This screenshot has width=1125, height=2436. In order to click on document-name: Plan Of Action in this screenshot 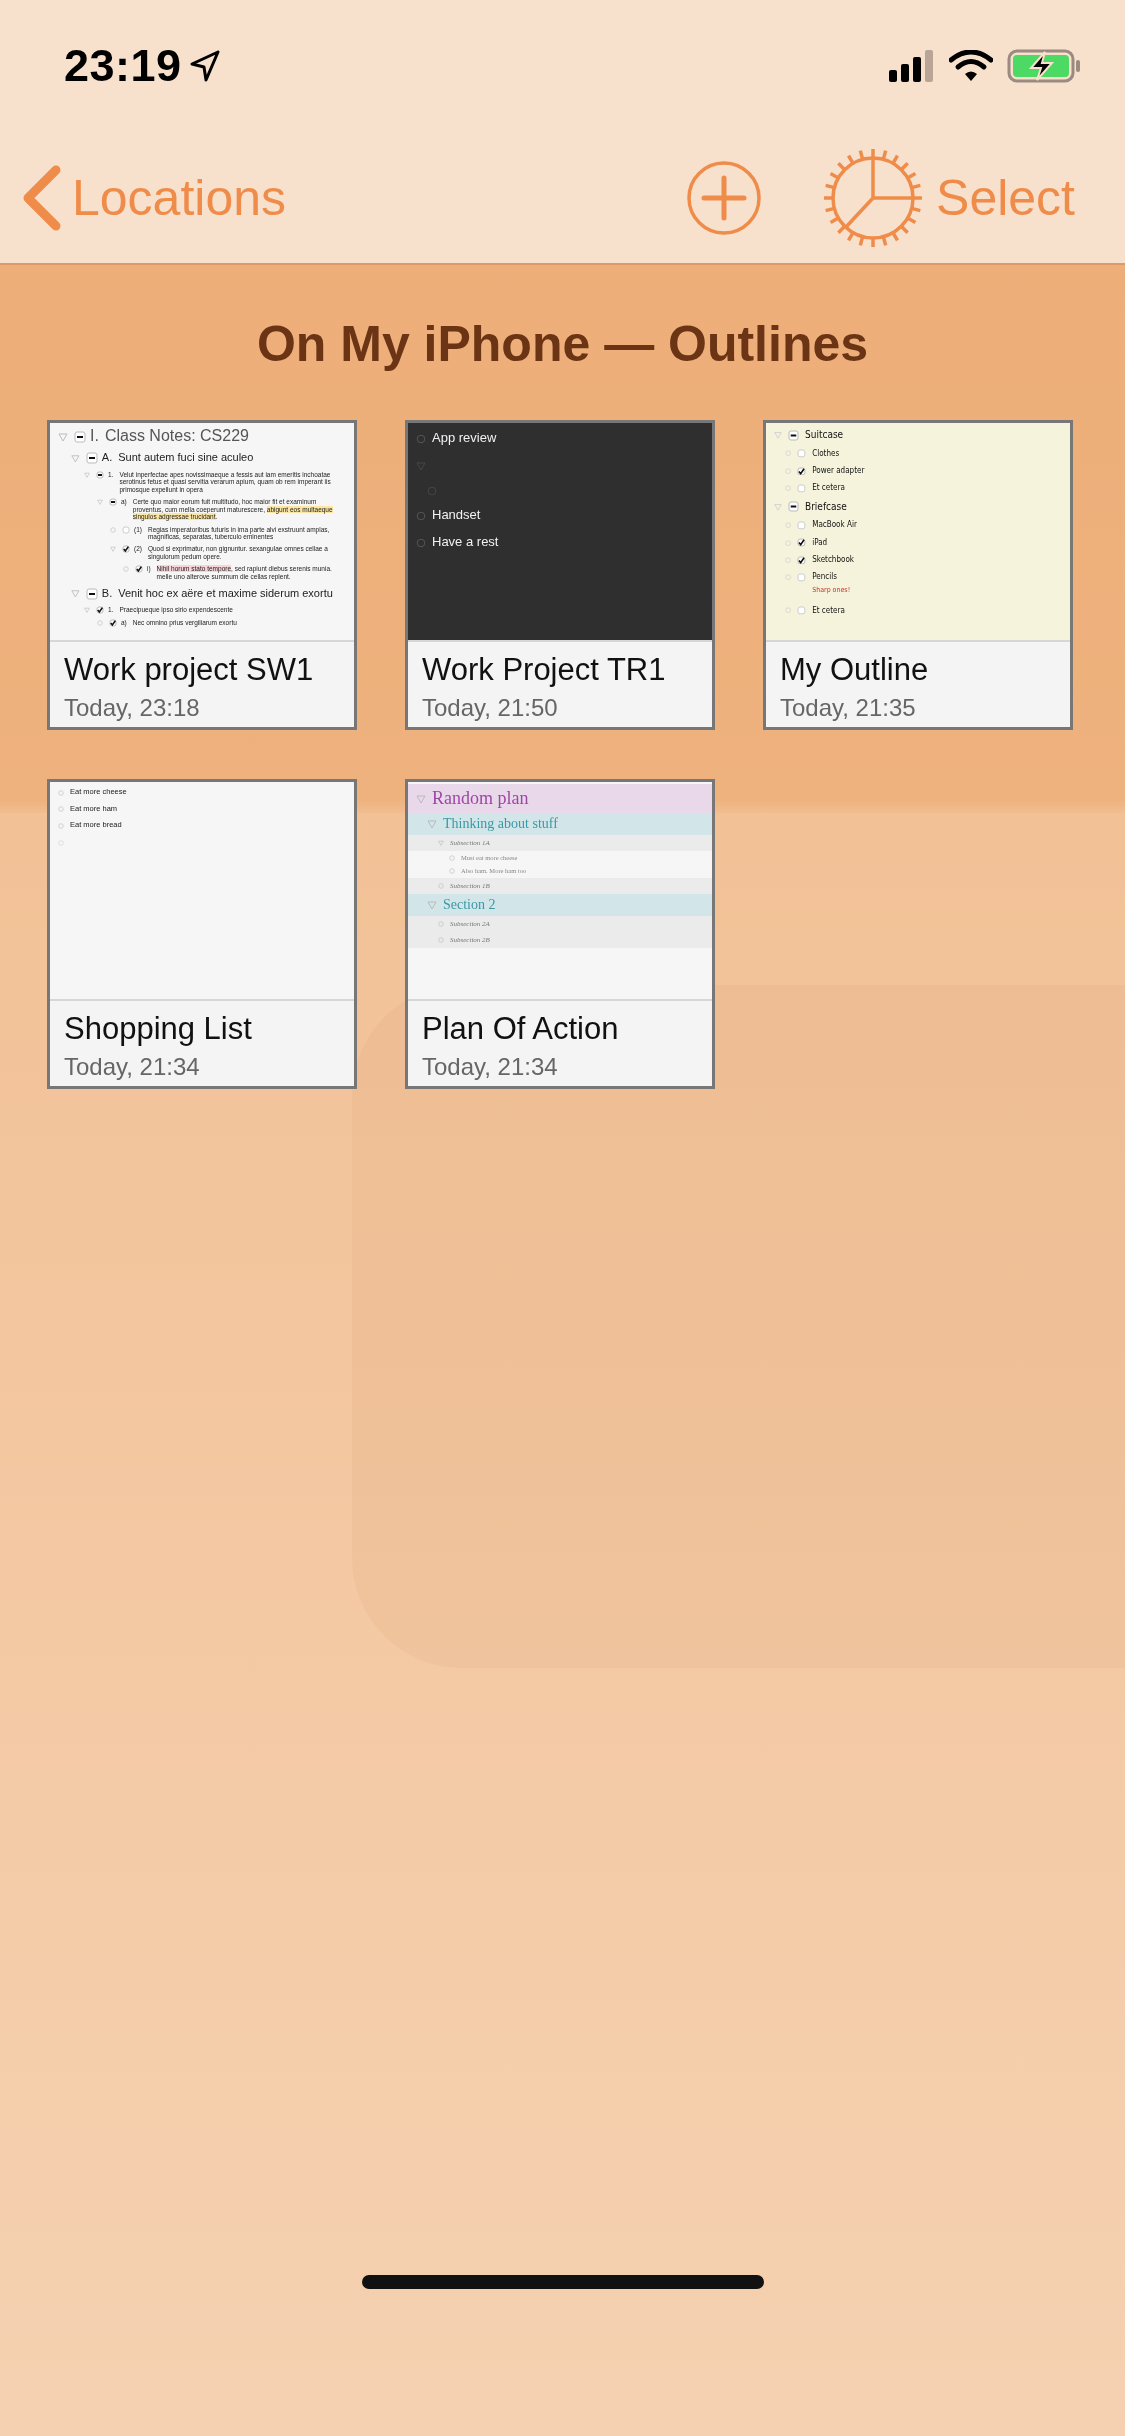, I will do `click(521, 1029)`.